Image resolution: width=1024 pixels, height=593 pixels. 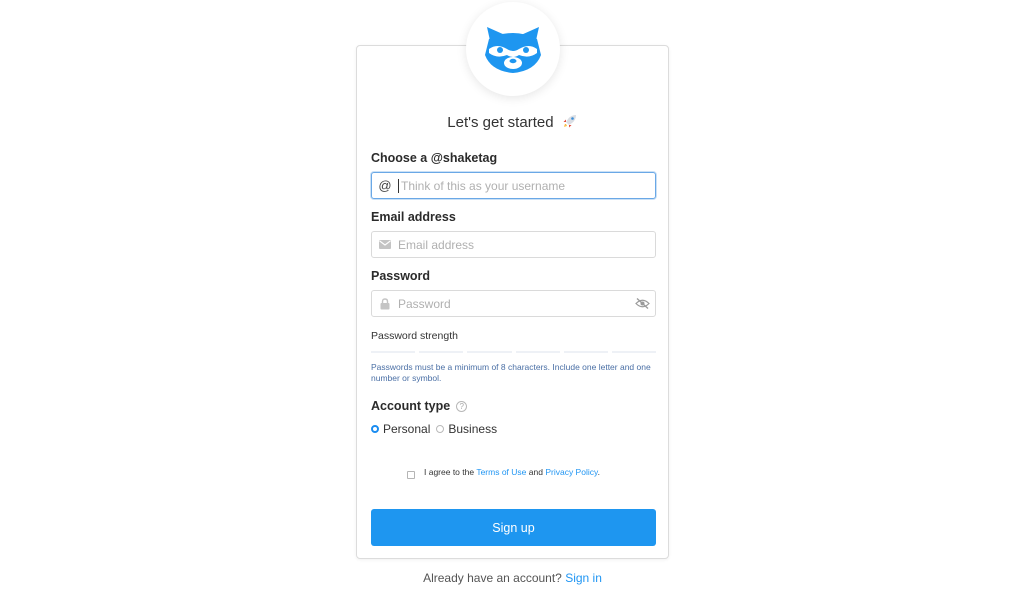 I want to click on question-circle-icon: ?, so click(x=462, y=406).